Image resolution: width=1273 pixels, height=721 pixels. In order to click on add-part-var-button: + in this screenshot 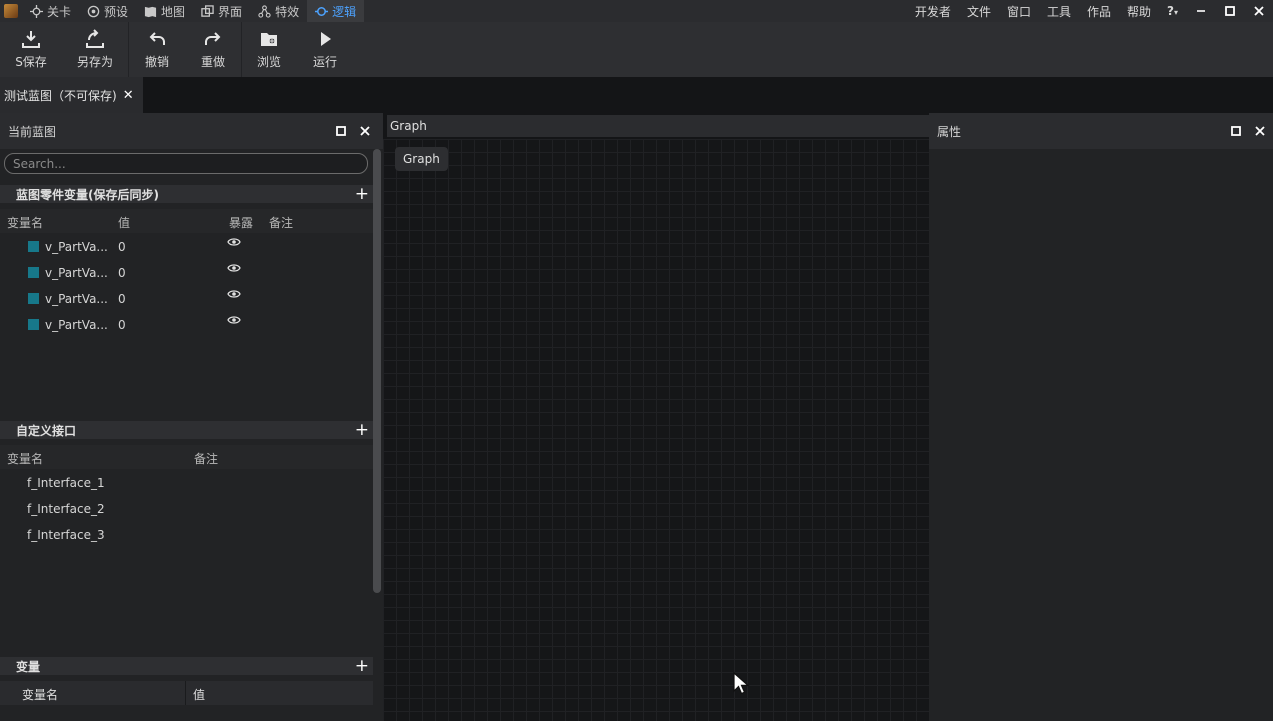, I will do `click(362, 194)`.